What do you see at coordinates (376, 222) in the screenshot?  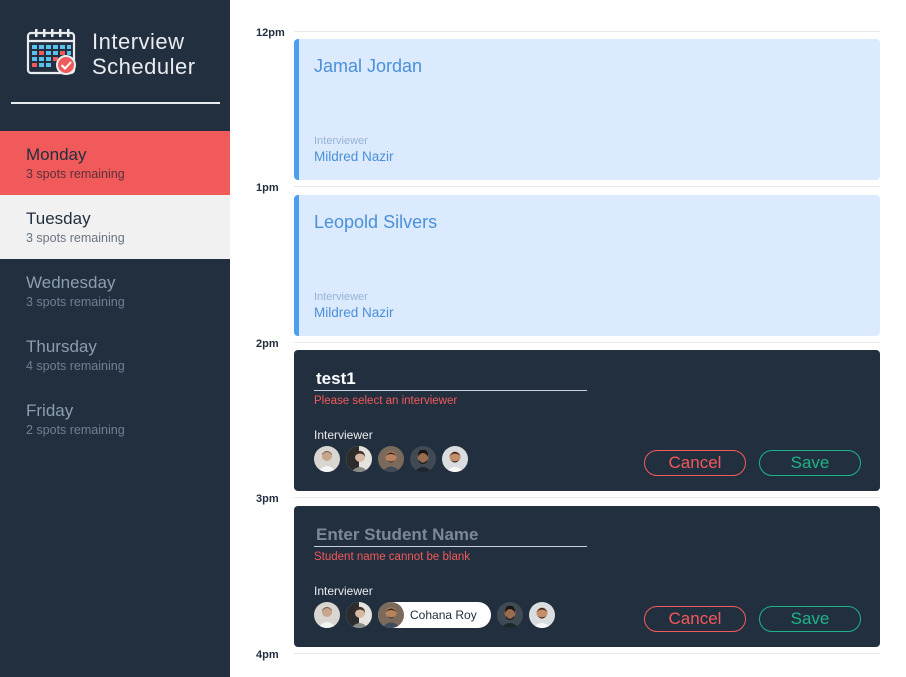 I see `student-name: Leopold Silvers` at bounding box center [376, 222].